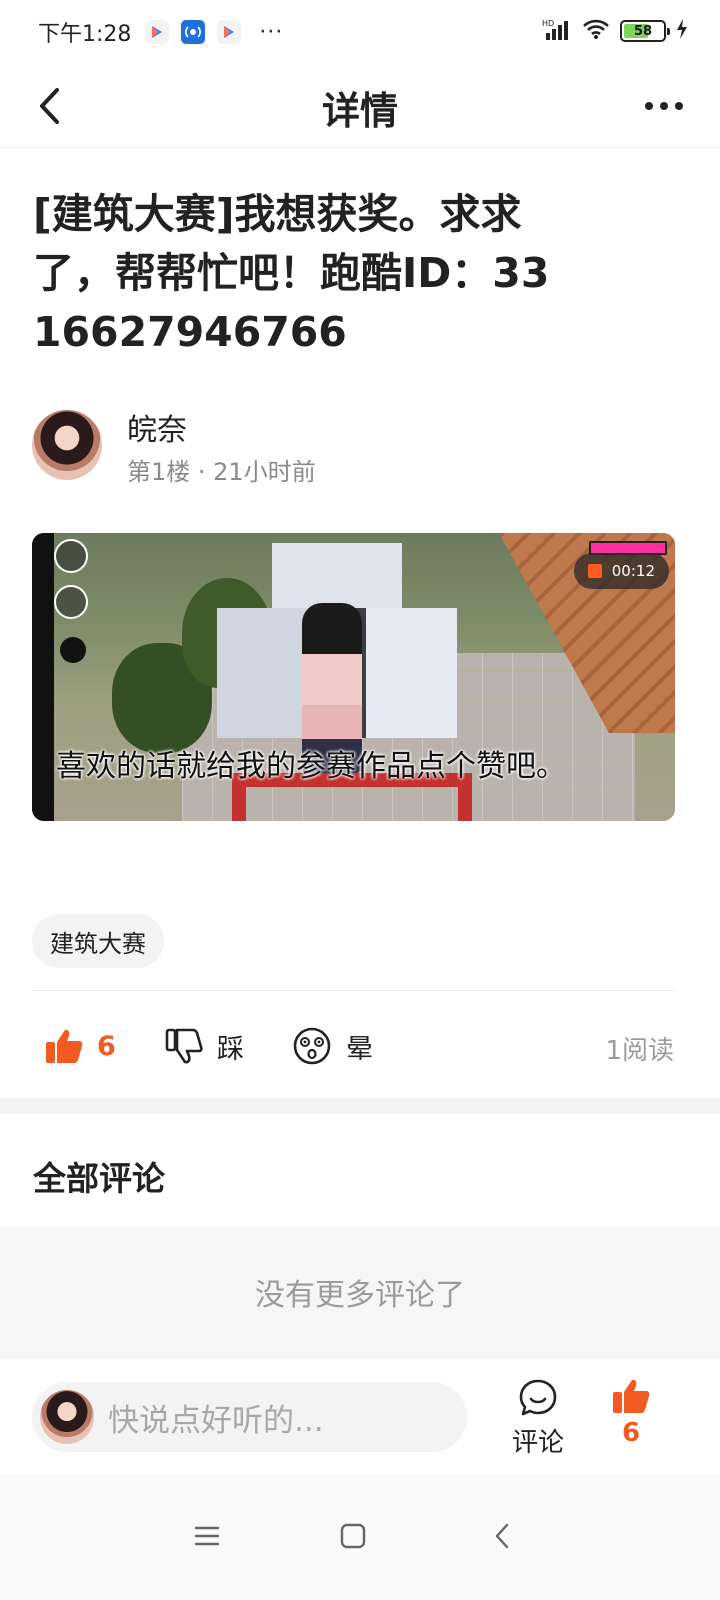  What do you see at coordinates (360, 1106) in the screenshot?
I see `section-separator` at bounding box center [360, 1106].